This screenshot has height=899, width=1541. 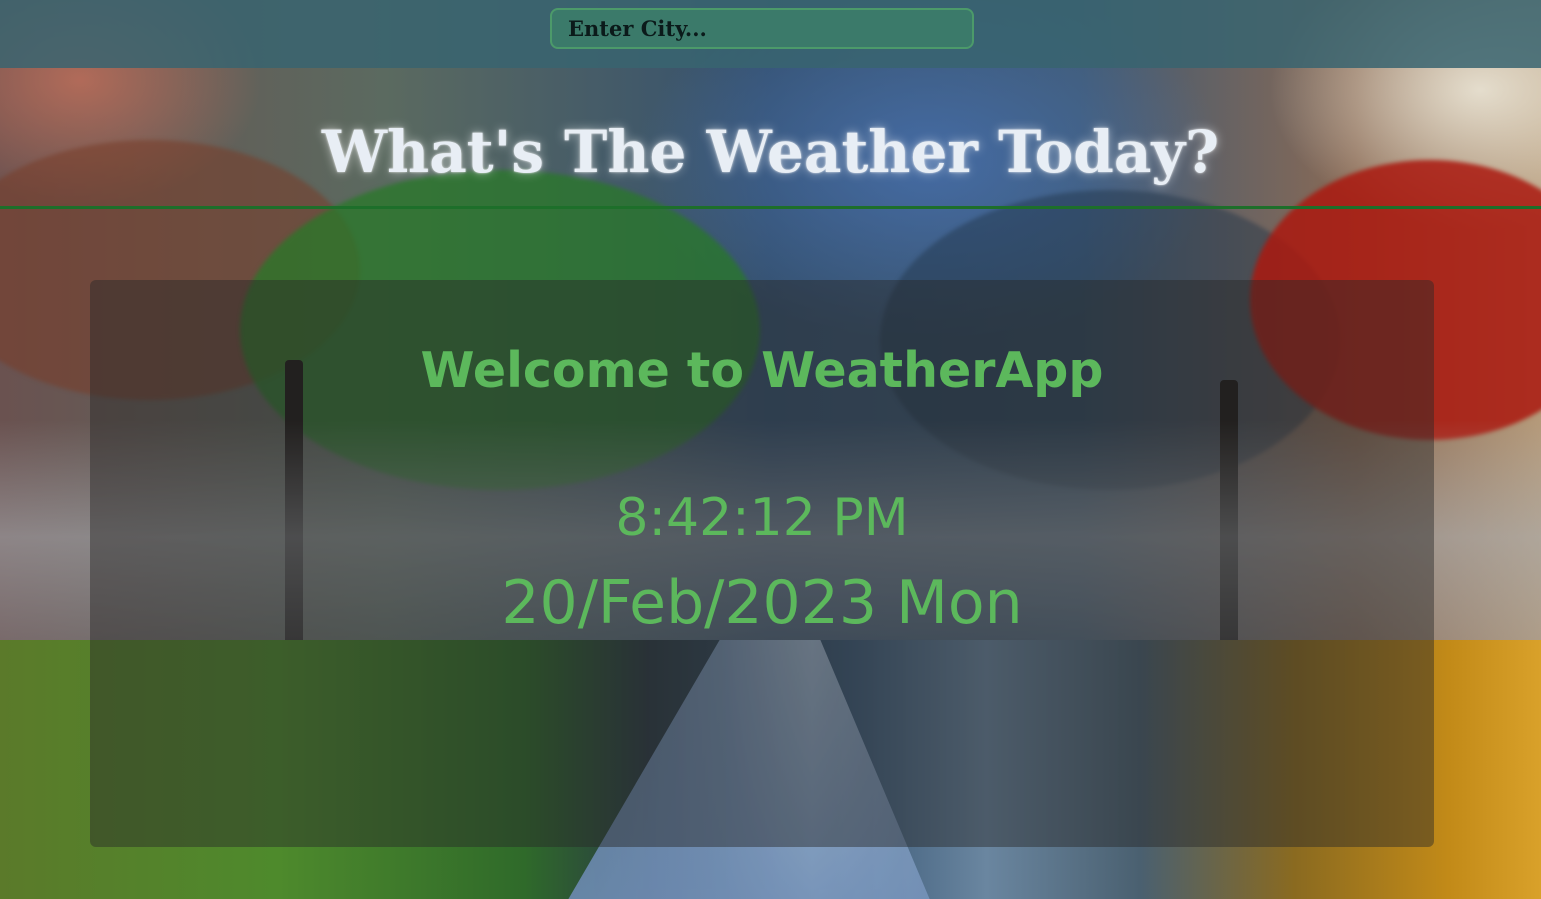 What do you see at coordinates (770, 207) in the screenshot?
I see `title-divider` at bounding box center [770, 207].